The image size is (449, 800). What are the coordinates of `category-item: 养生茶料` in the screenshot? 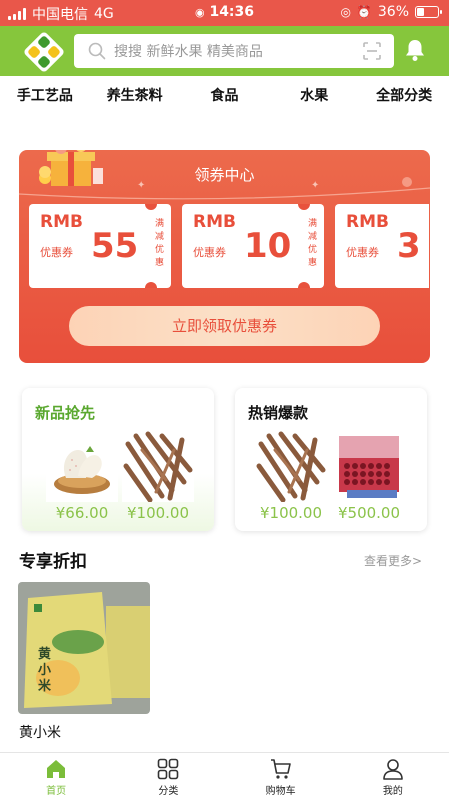 It's located at (135, 96).